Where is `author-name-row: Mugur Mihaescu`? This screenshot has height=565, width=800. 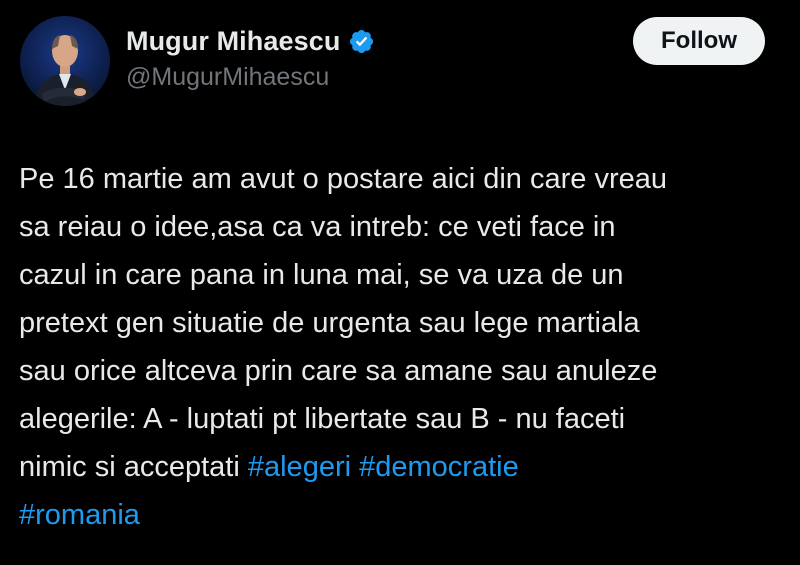 author-name-row: Mugur Mihaescu is located at coordinates (250, 41).